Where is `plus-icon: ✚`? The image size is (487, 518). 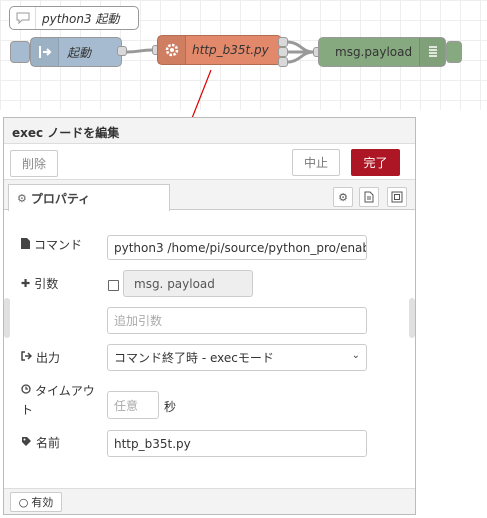
plus-icon: ✚ is located at coordinates (26, 283).